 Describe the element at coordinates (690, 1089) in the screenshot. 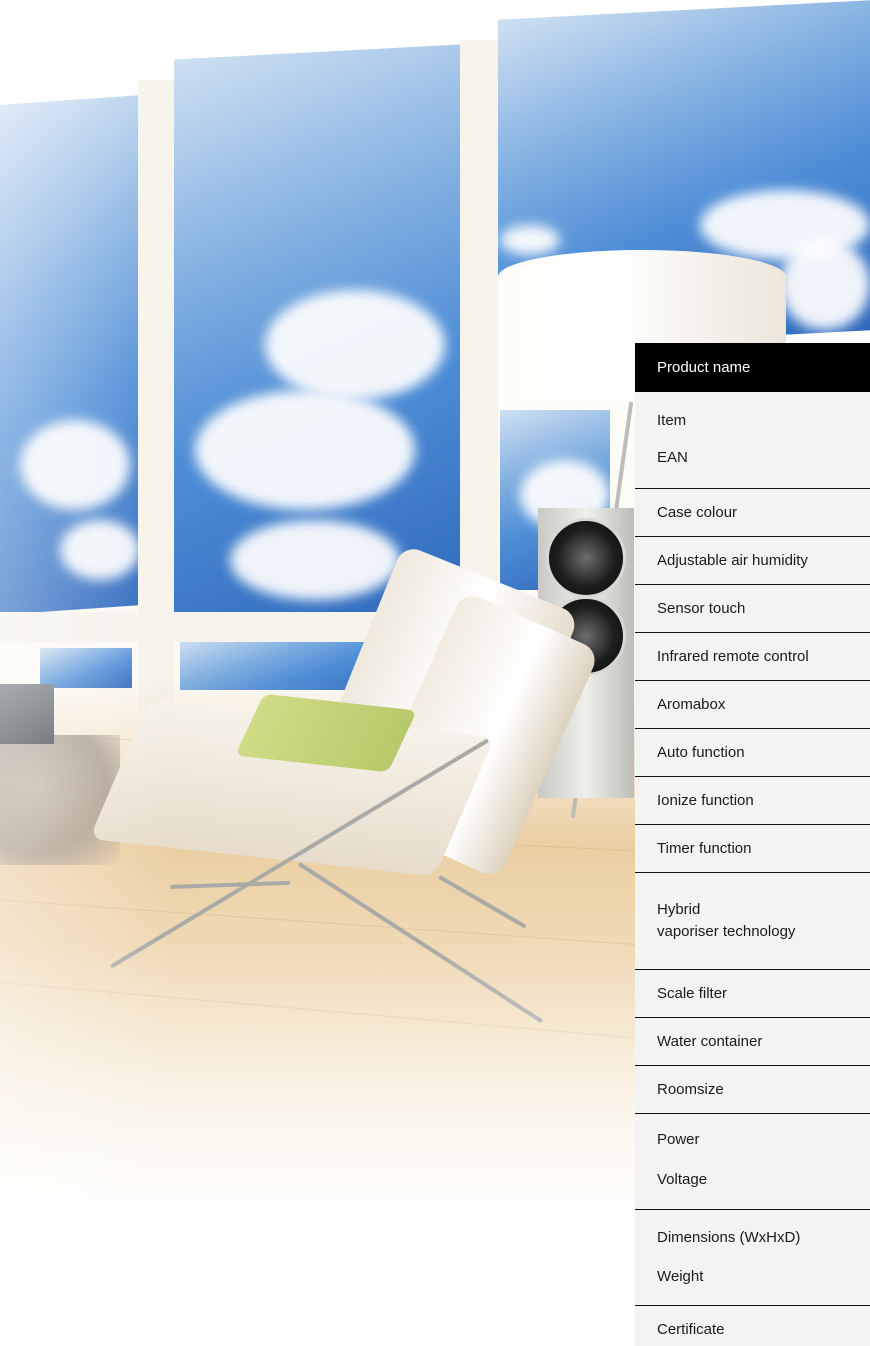

I see `spec-label: Roomsize` at that location.